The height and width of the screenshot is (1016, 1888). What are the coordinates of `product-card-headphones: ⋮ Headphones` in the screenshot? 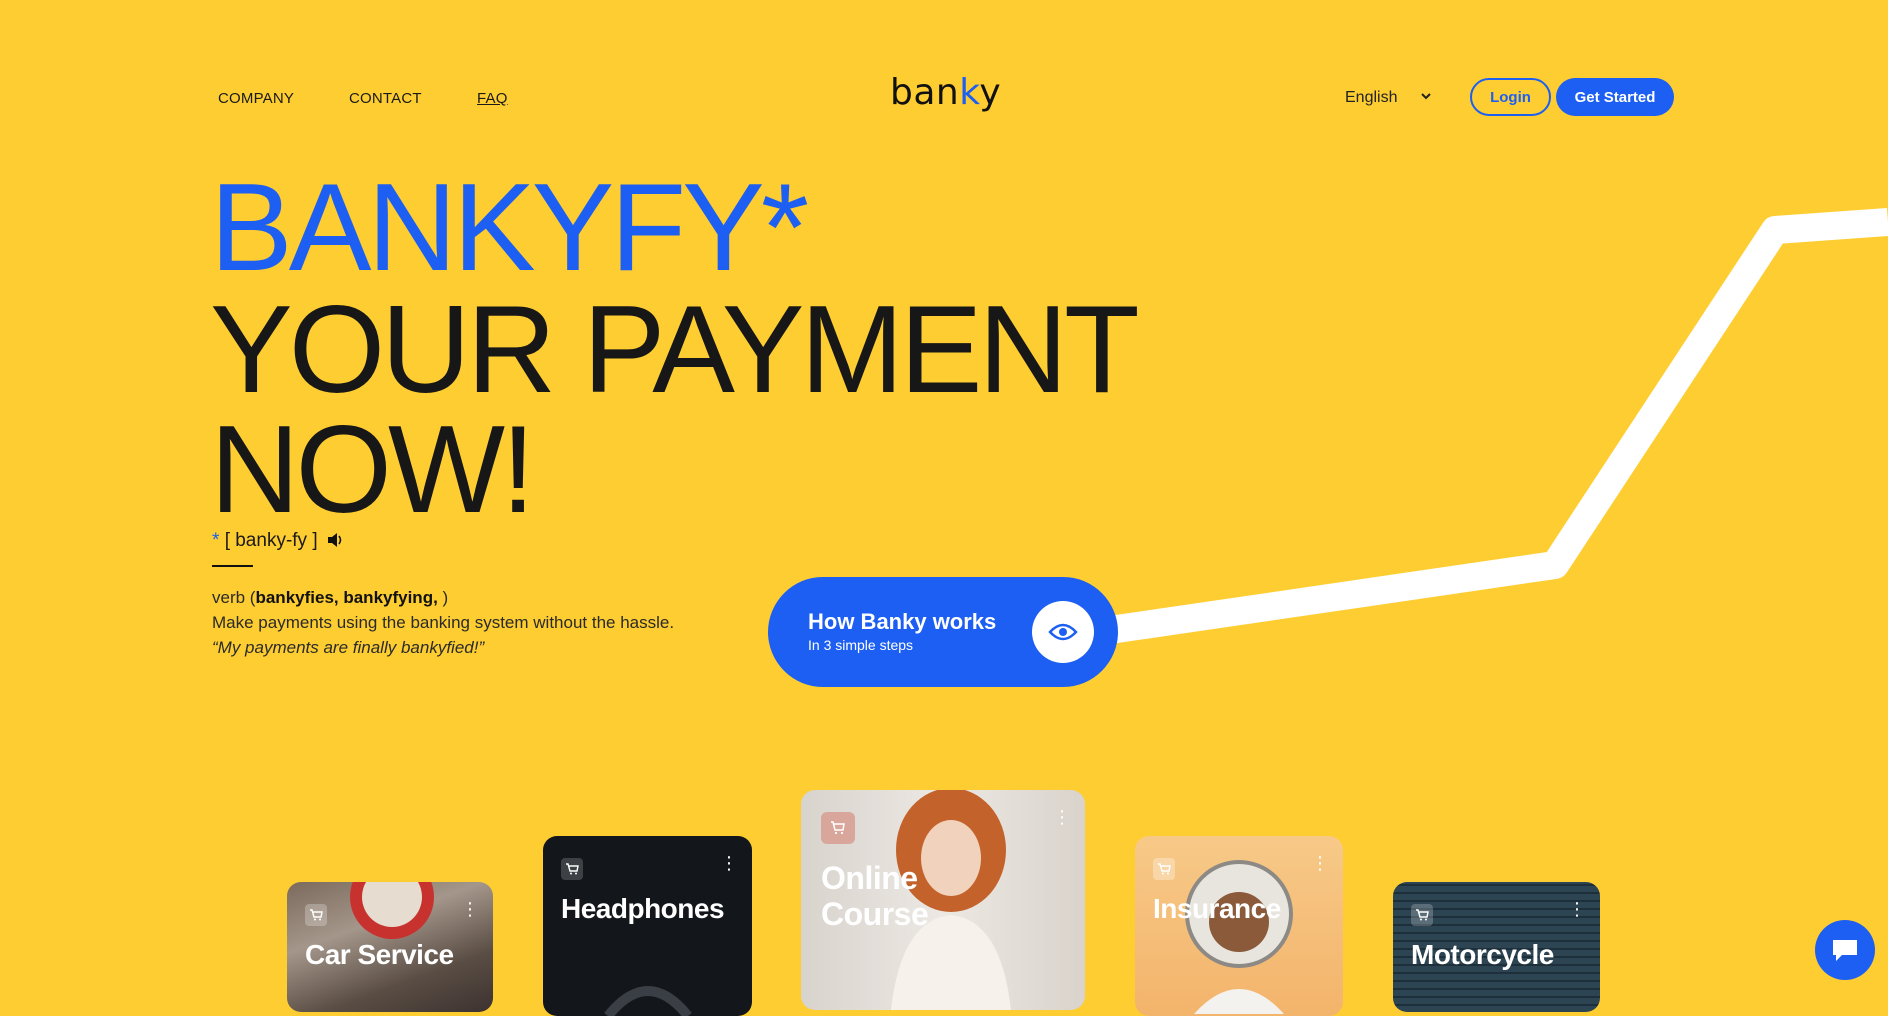 It's located at (647, 926).